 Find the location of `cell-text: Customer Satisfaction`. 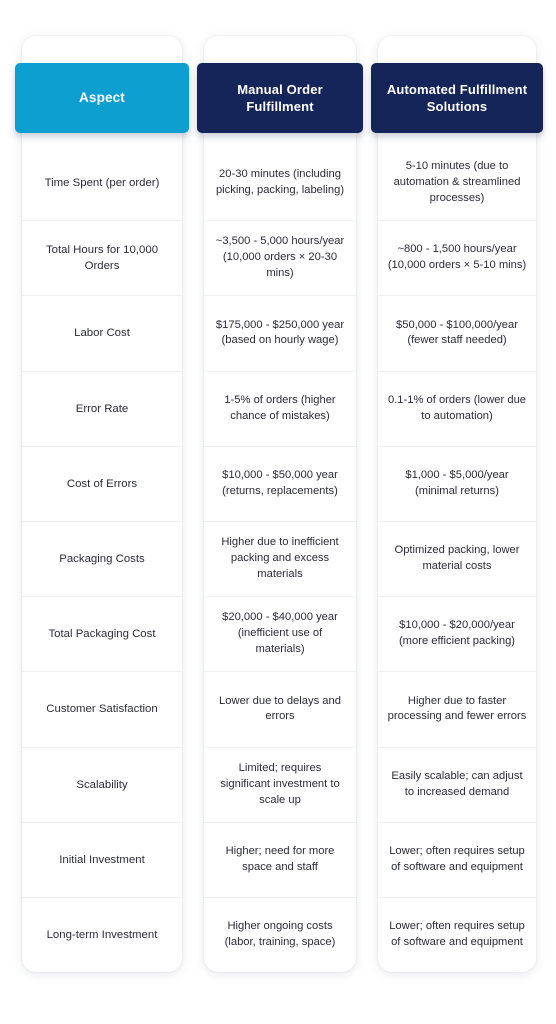

cell-text: Customer Satisfaction is located at coordinates (102, 709).